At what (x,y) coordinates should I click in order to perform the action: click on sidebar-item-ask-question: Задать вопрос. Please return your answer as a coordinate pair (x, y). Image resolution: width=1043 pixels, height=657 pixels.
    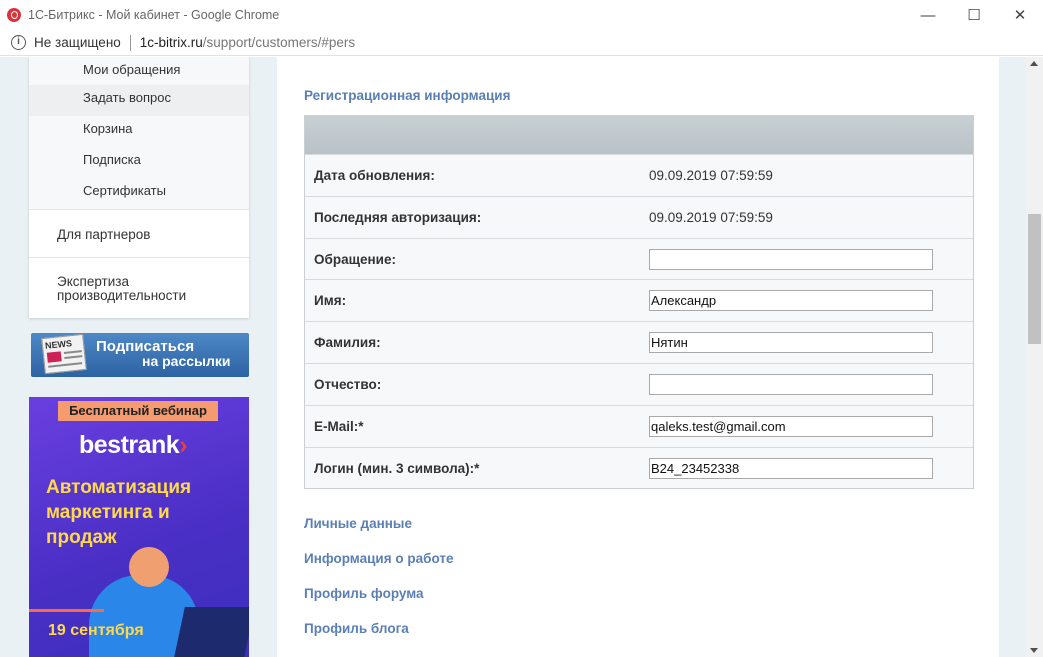
    Looking at the image, I should click on (139, 100).